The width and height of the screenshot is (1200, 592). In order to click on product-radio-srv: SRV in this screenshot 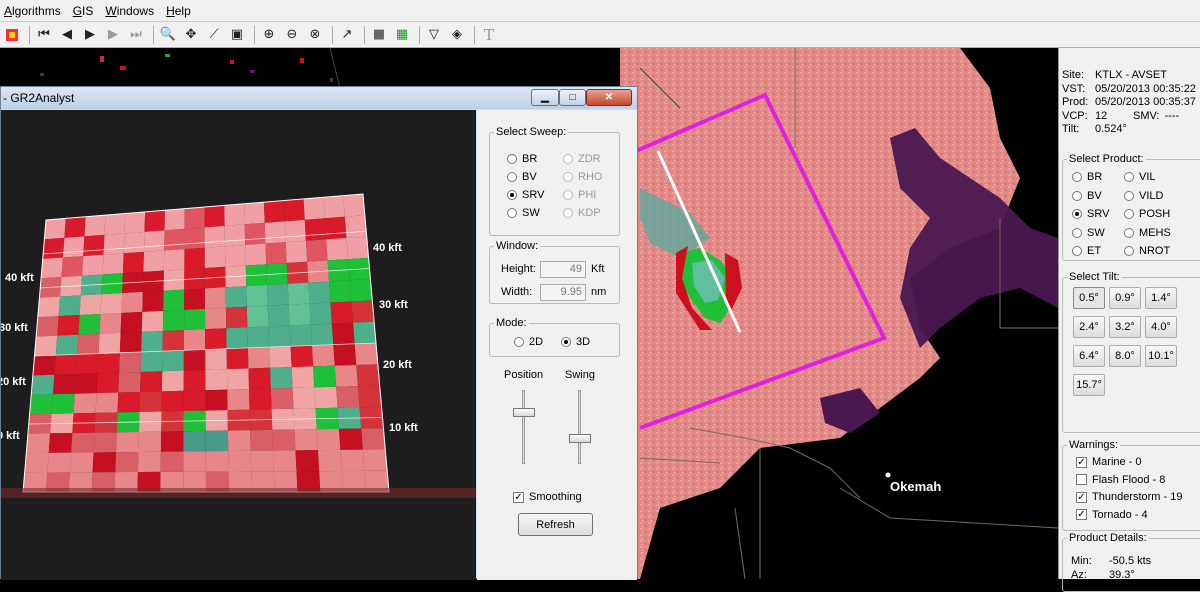, I will do `click(1099, 214)`.